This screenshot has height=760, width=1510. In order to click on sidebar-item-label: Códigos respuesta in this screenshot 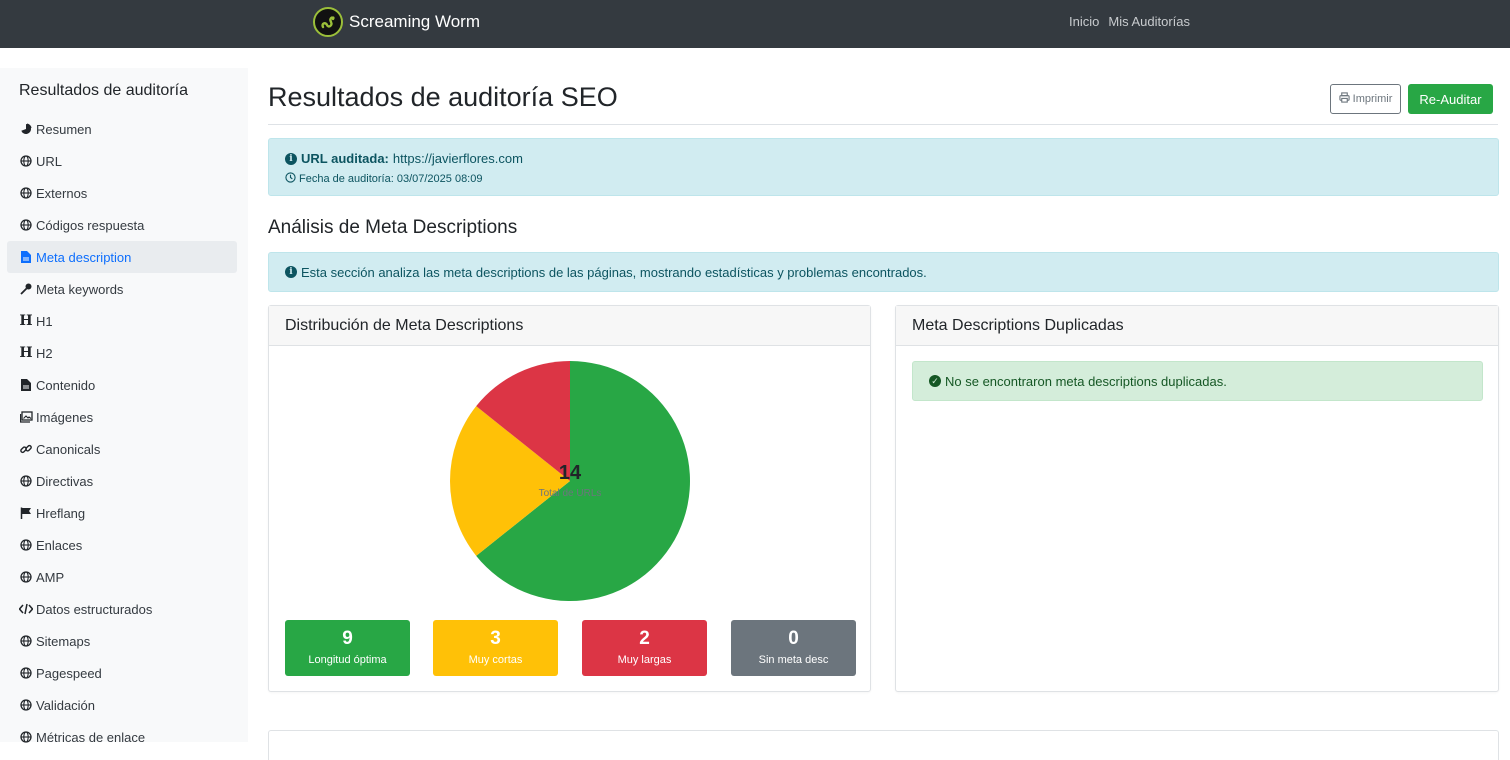, I will do `click(90, 225)`.